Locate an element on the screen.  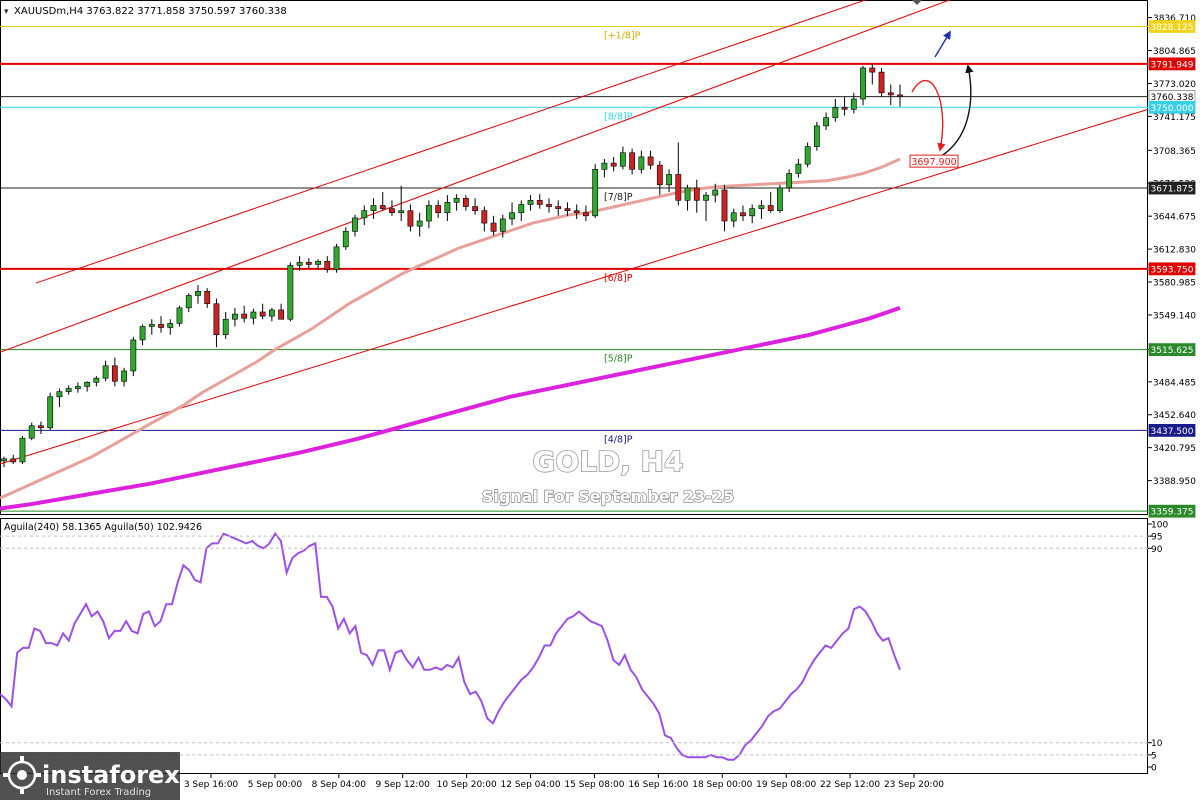
time-tick-label: 16 Sep 16:00 is located at coordinates (658, 785).